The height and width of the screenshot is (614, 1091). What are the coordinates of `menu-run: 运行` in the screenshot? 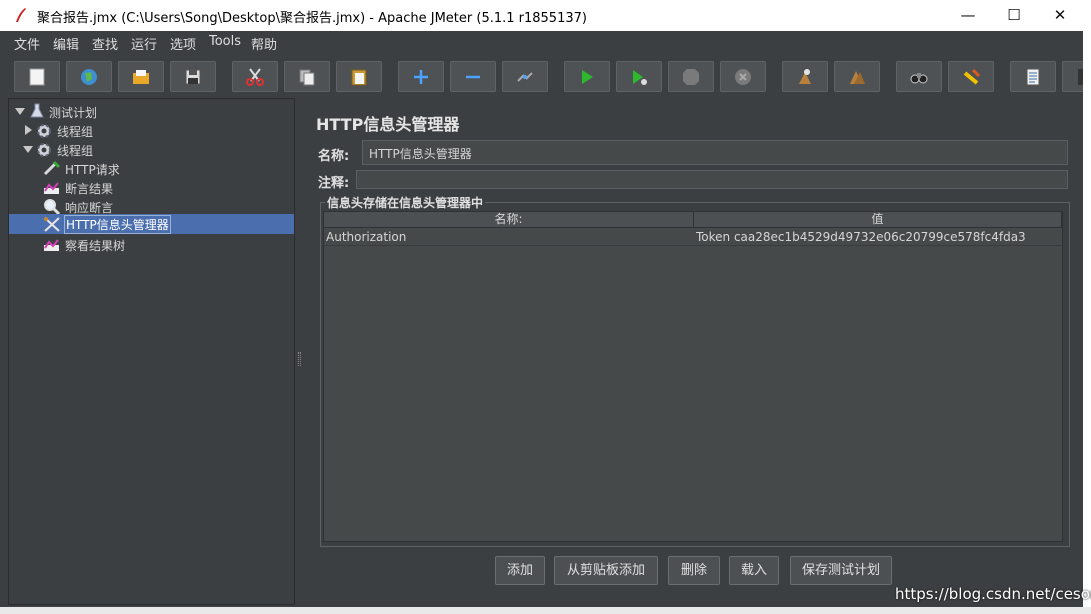 It's located at (144, 43).